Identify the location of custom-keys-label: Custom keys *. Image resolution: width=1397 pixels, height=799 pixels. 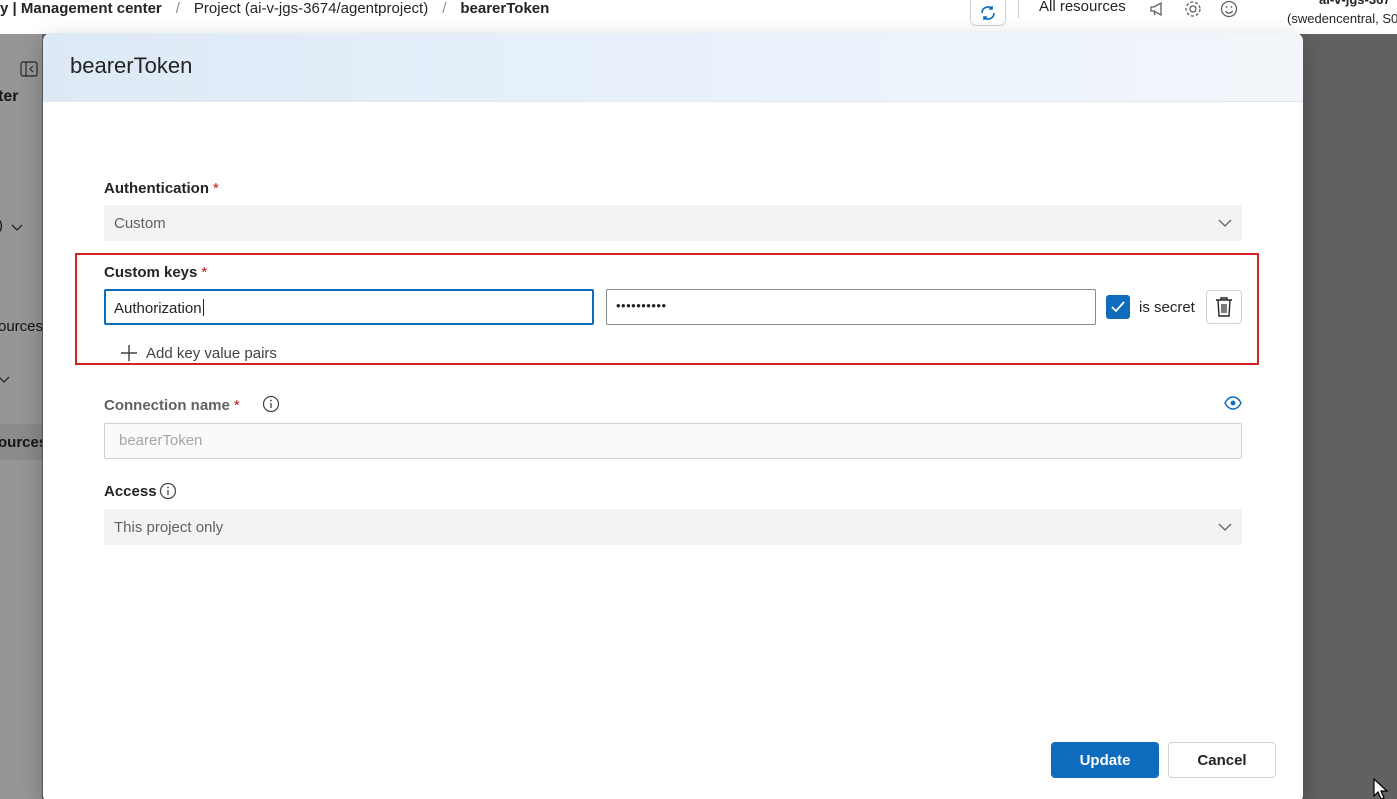
(155, 272).